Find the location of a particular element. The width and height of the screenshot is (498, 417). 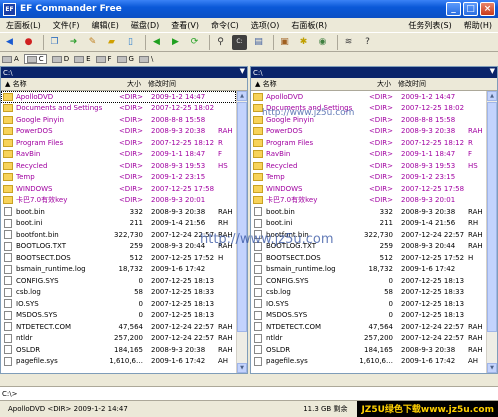

sync-icon: ≋ is located at coordinates (348, 42).